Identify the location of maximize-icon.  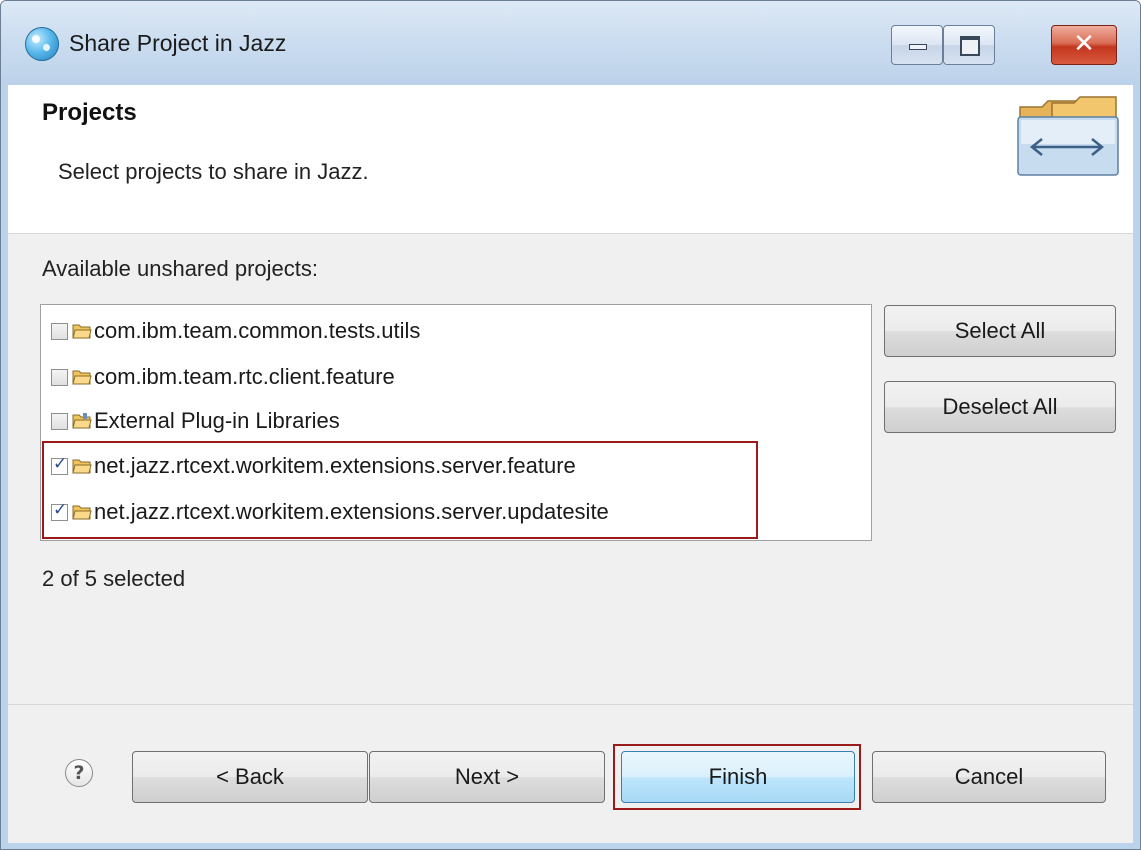
(970, 46).